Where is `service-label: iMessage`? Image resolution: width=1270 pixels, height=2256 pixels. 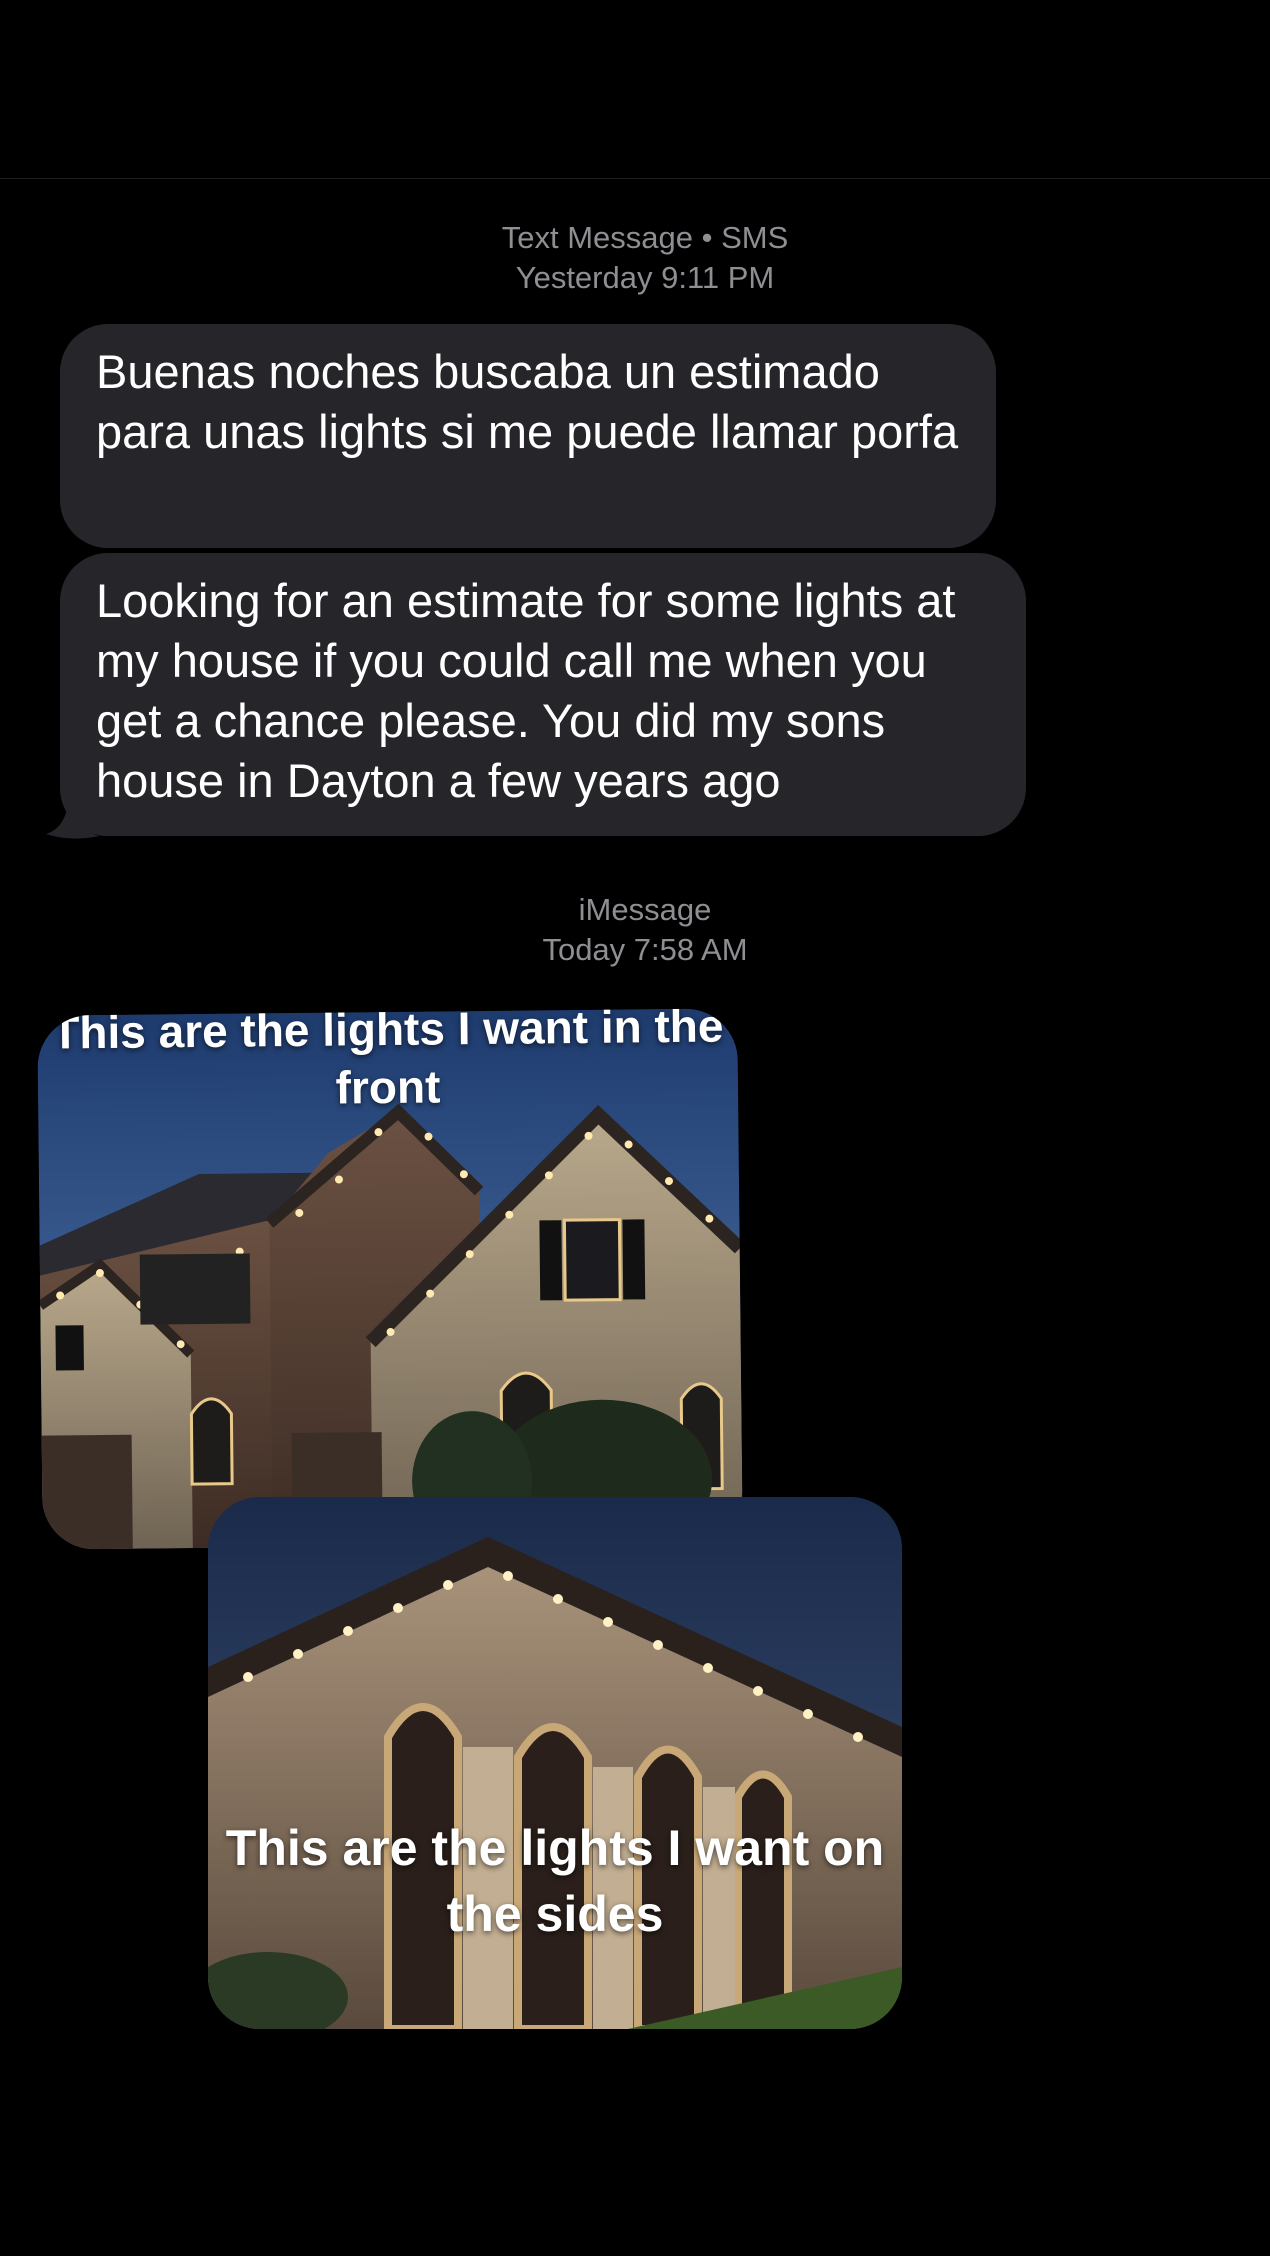
service-label: iMessage is located at coordinates (645, 909).